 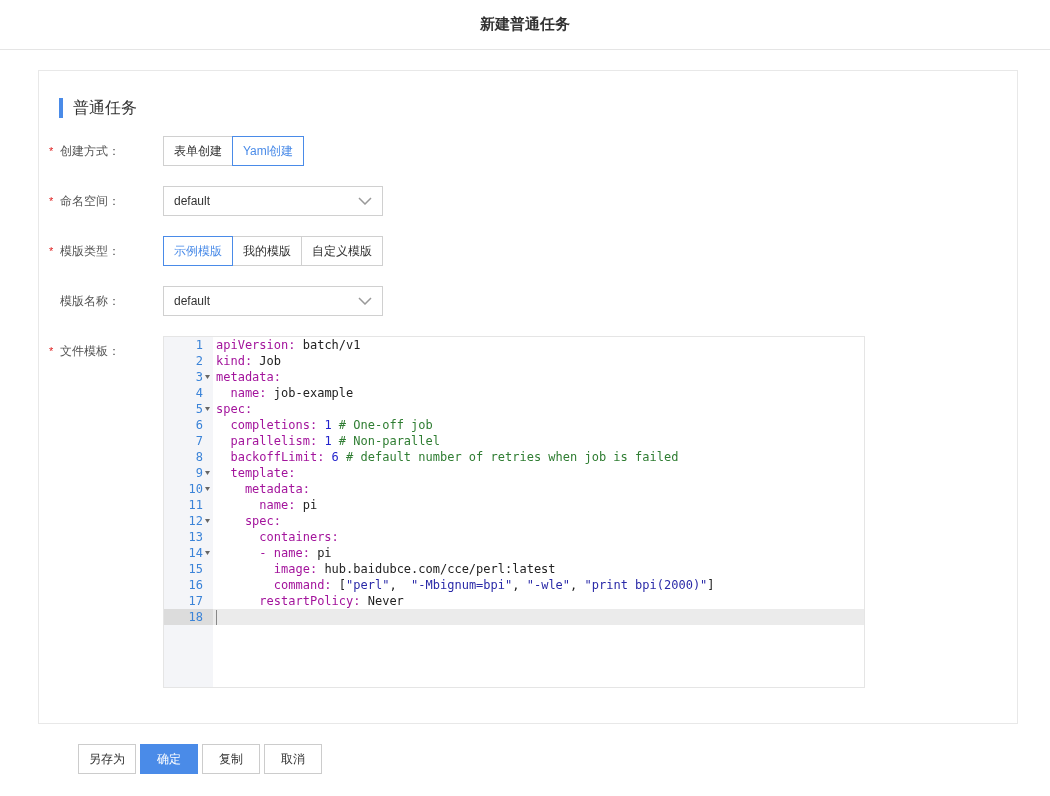 I want to click on line-number: 16, so click(x=195, y=585).